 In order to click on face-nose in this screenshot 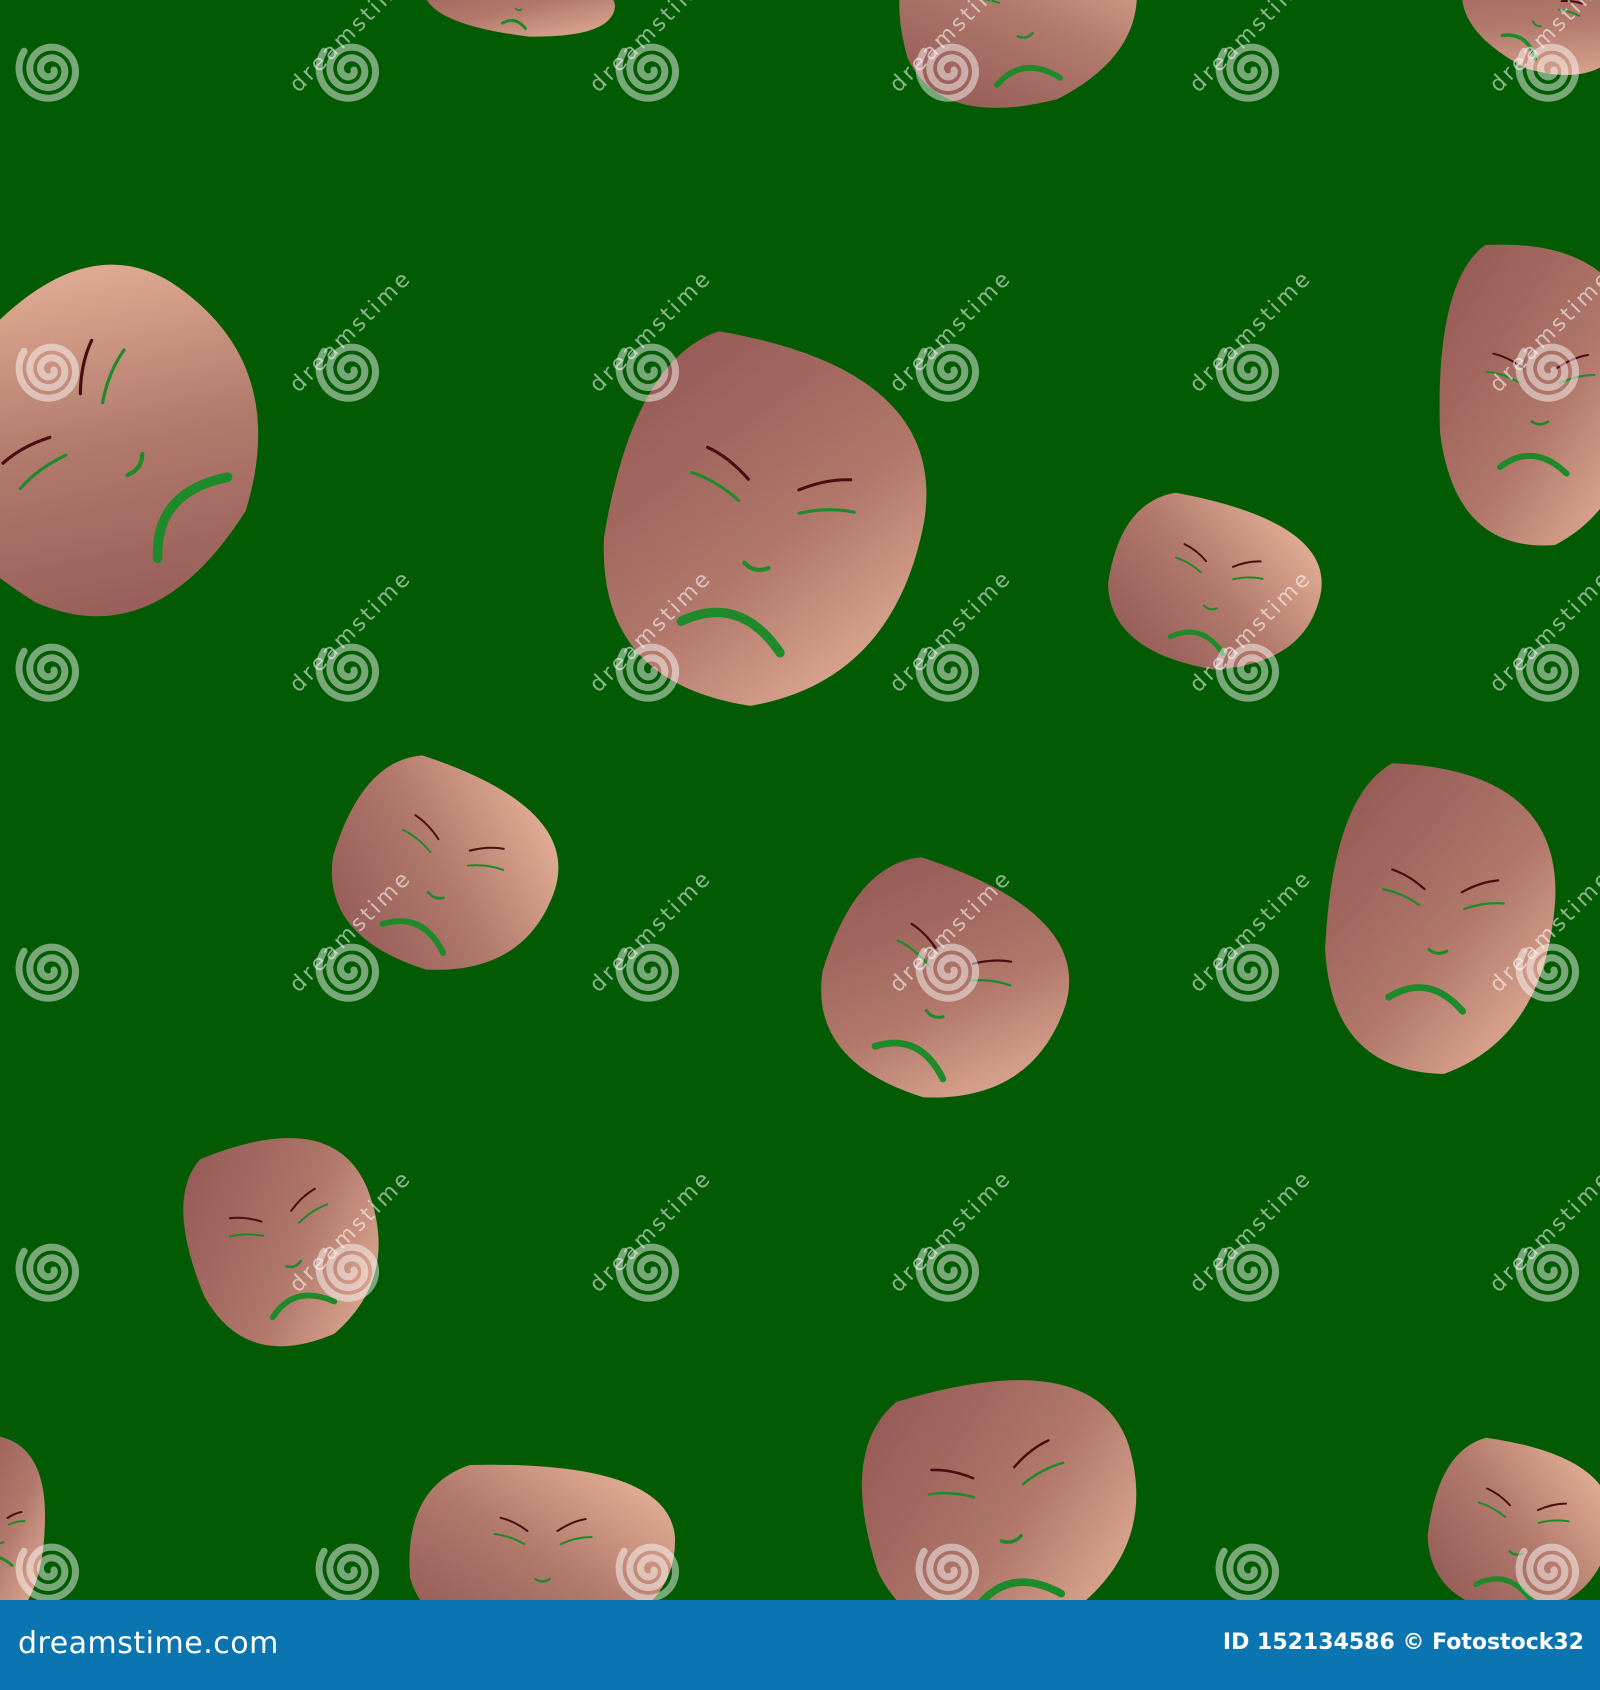, I will do `click(2, 1543)`.